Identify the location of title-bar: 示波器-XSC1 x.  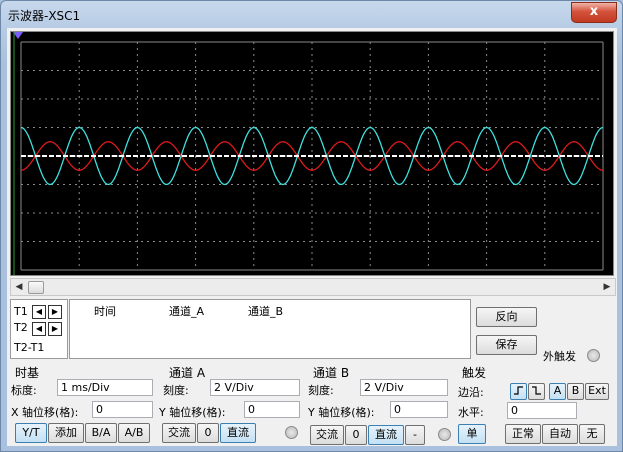
(311, 15).